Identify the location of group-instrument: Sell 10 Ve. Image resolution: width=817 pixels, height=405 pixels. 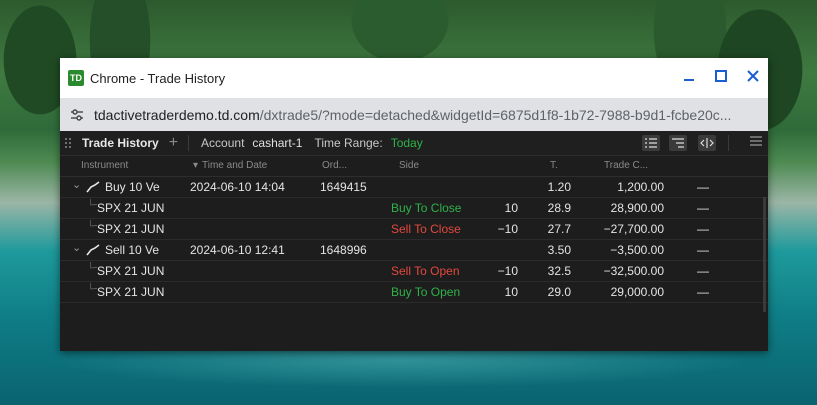
(132, 250).